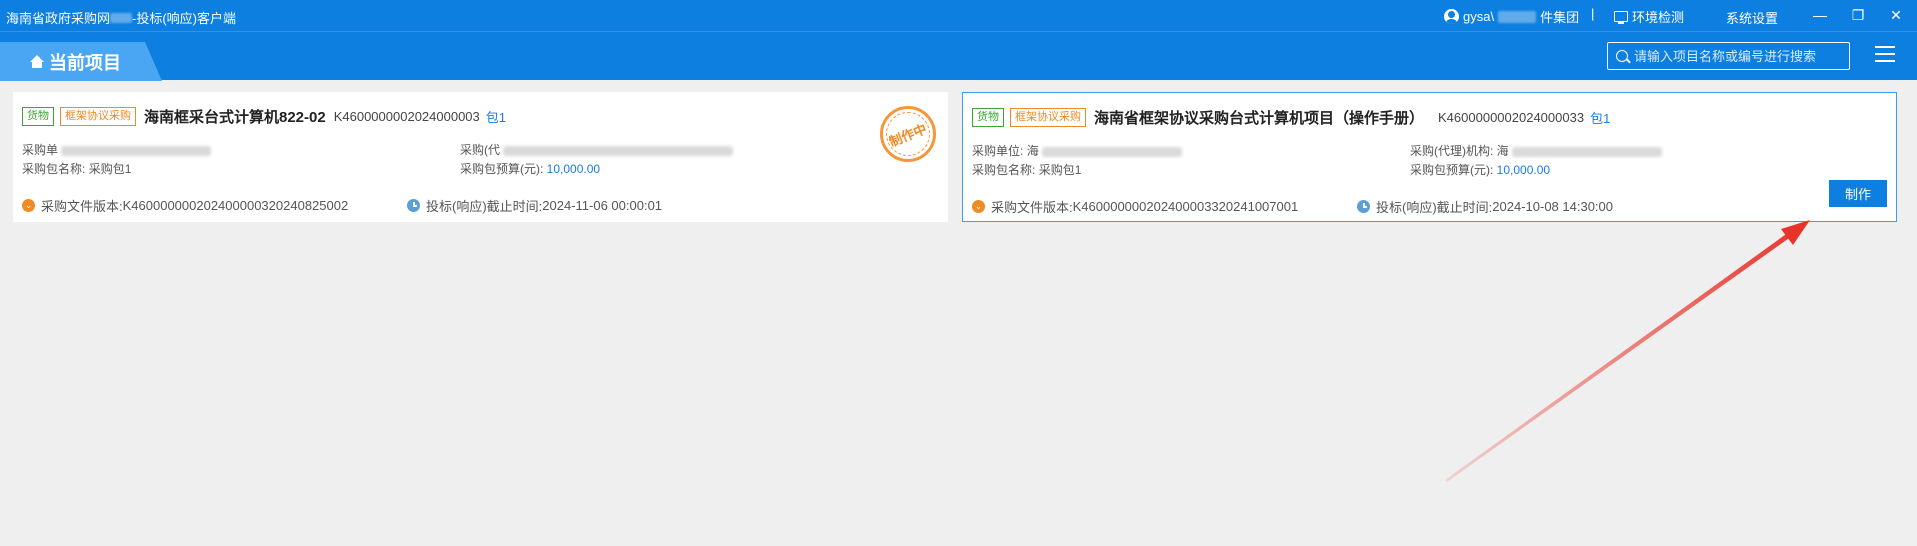 The height and width of the screenshot is (546, 1917). I want to click on file-version-row: ⌄ 采购文件版本: K460000000202400003320241007001, so click(1135, 206).